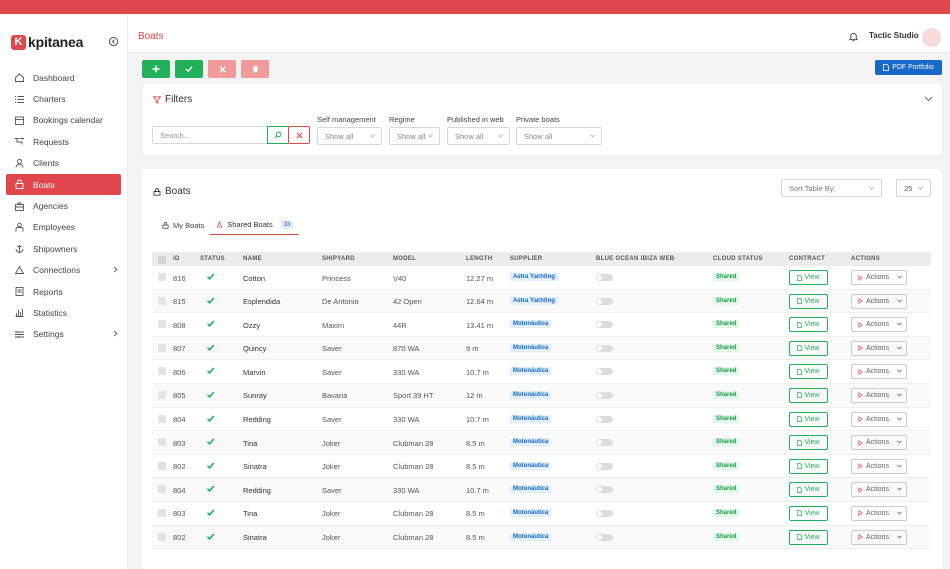  I want to click on col-length: LENGTH, so click(479, 259).